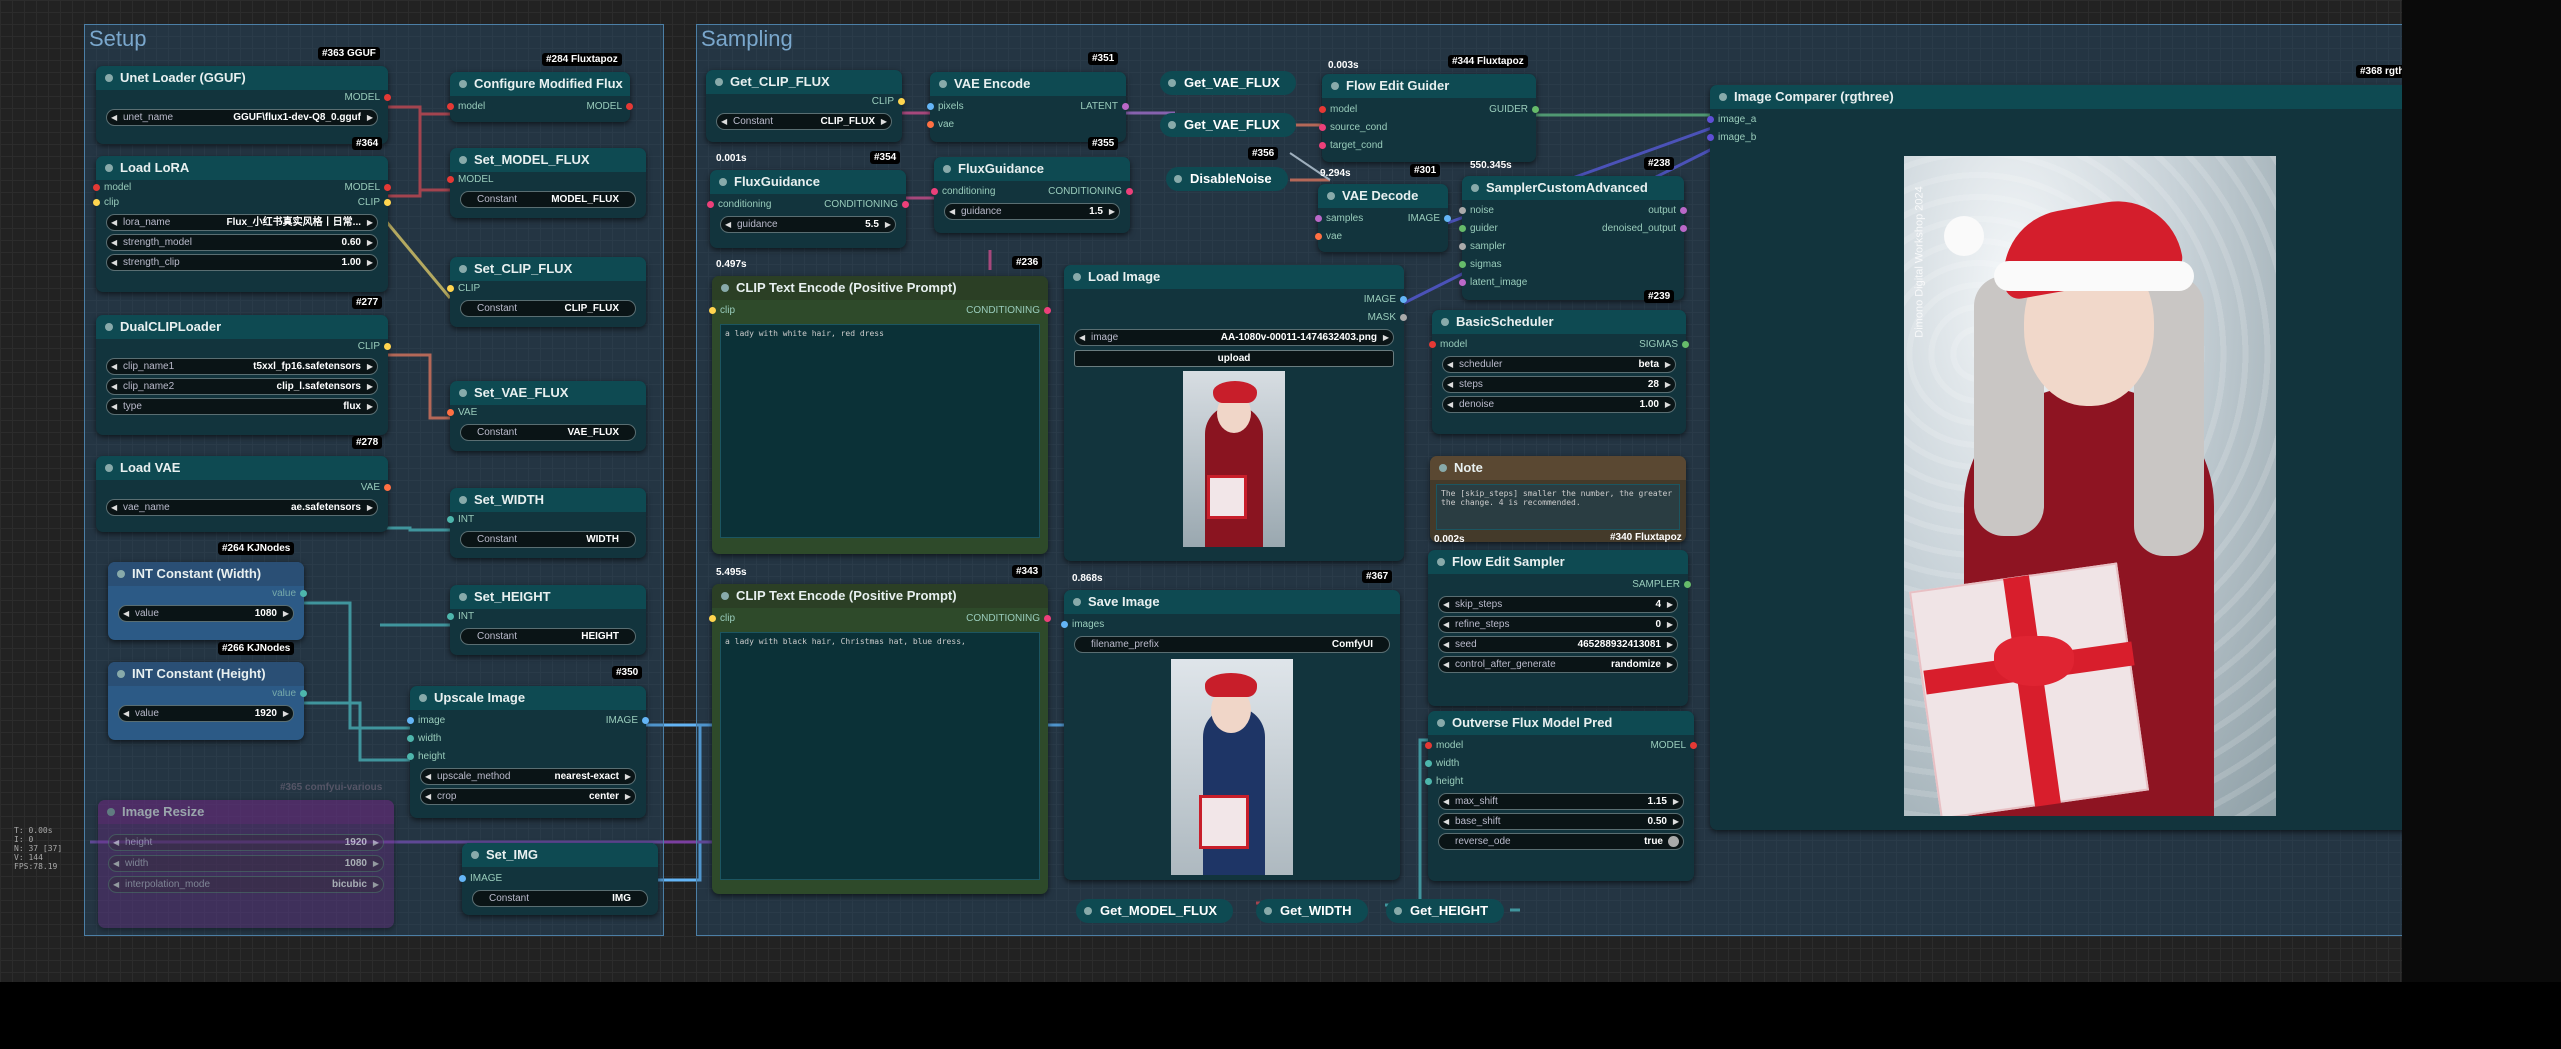 Image resolution: width=2561 pixels, height=1049 pixels. What do you see at coordinates (560, 855) in the screenshot?
I see `node-title: Set_IMG` at bounding box center [560, 855].